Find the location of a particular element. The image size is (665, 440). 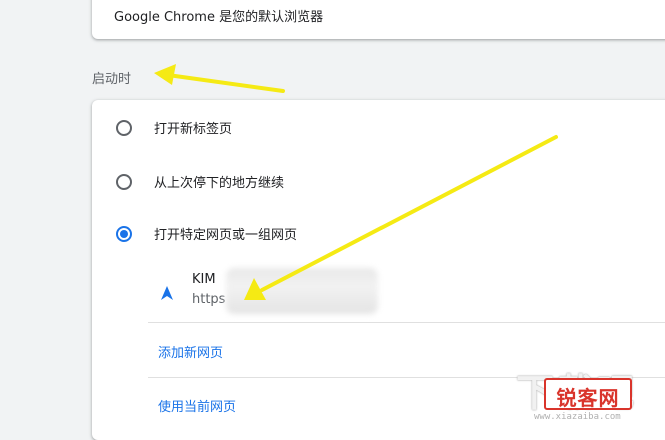

watermark-box: 锐客网 is located at coordinates (588, 394).